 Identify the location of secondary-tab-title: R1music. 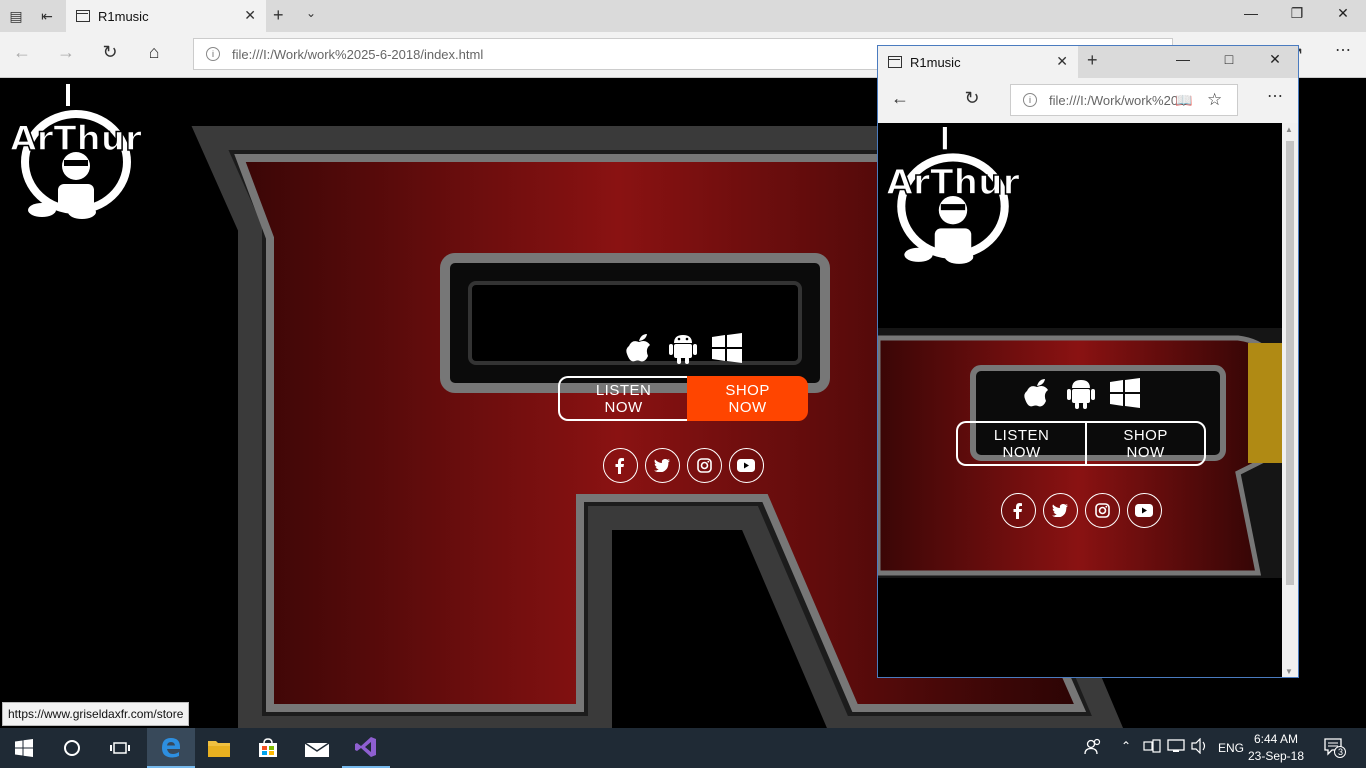
(935, 62).